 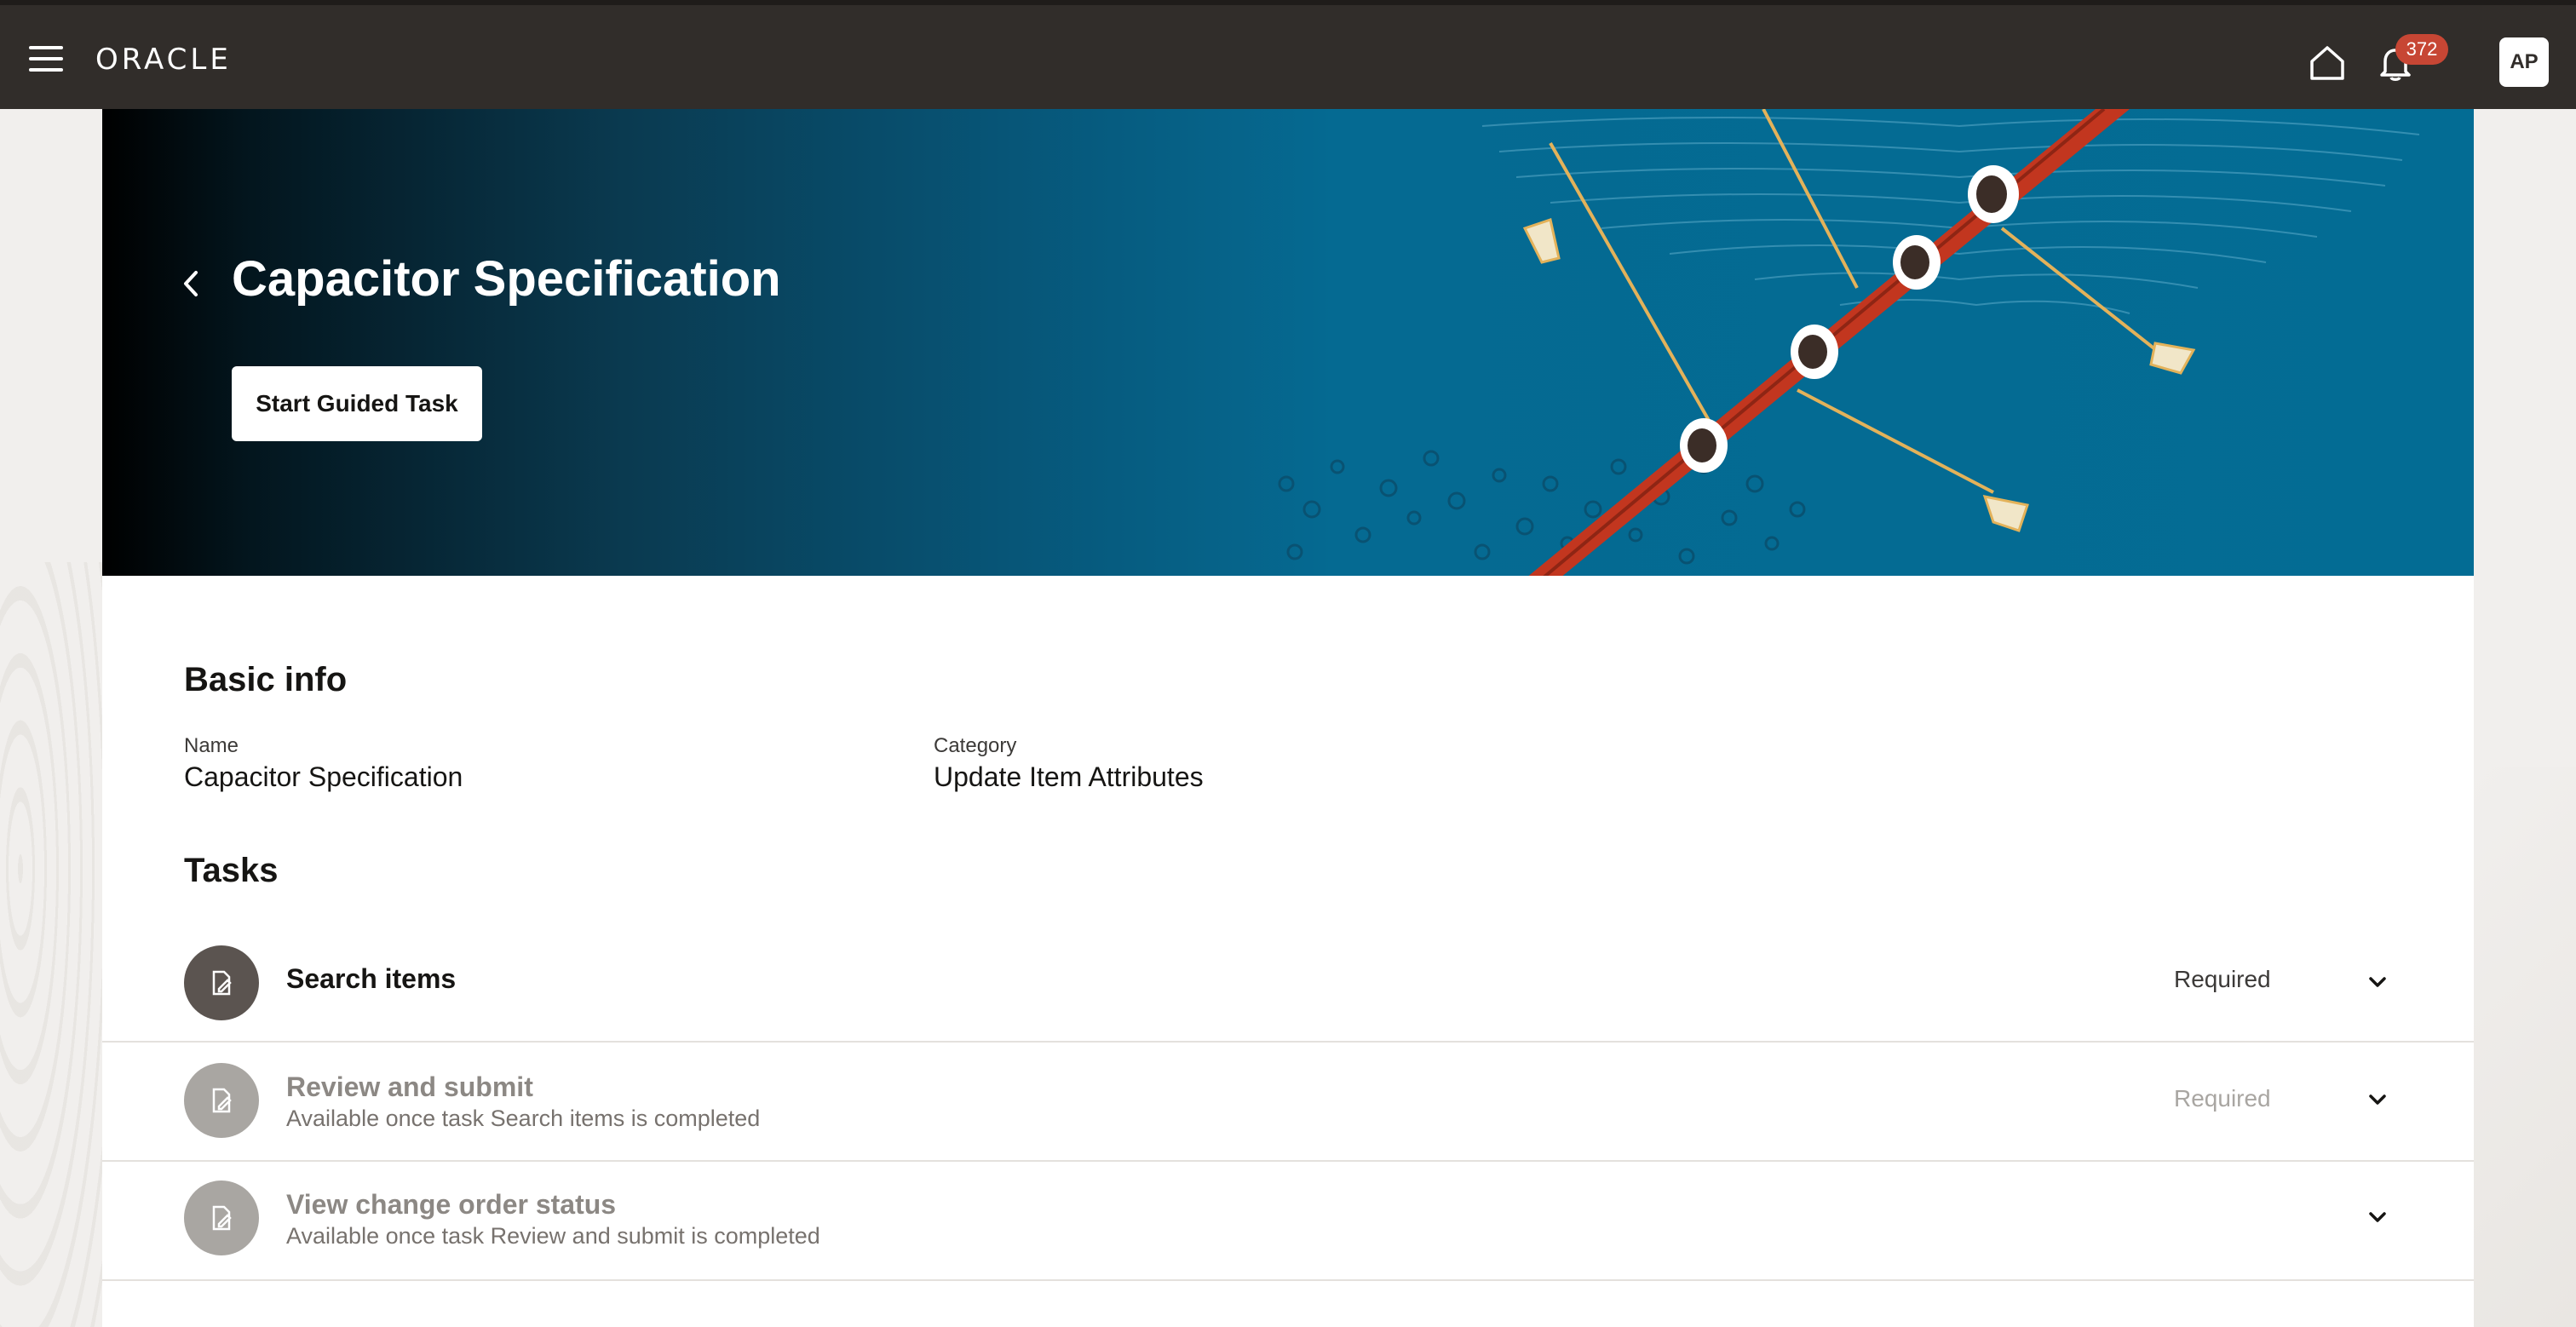 I want to click on home-icon, so click(x=2328, y=63).